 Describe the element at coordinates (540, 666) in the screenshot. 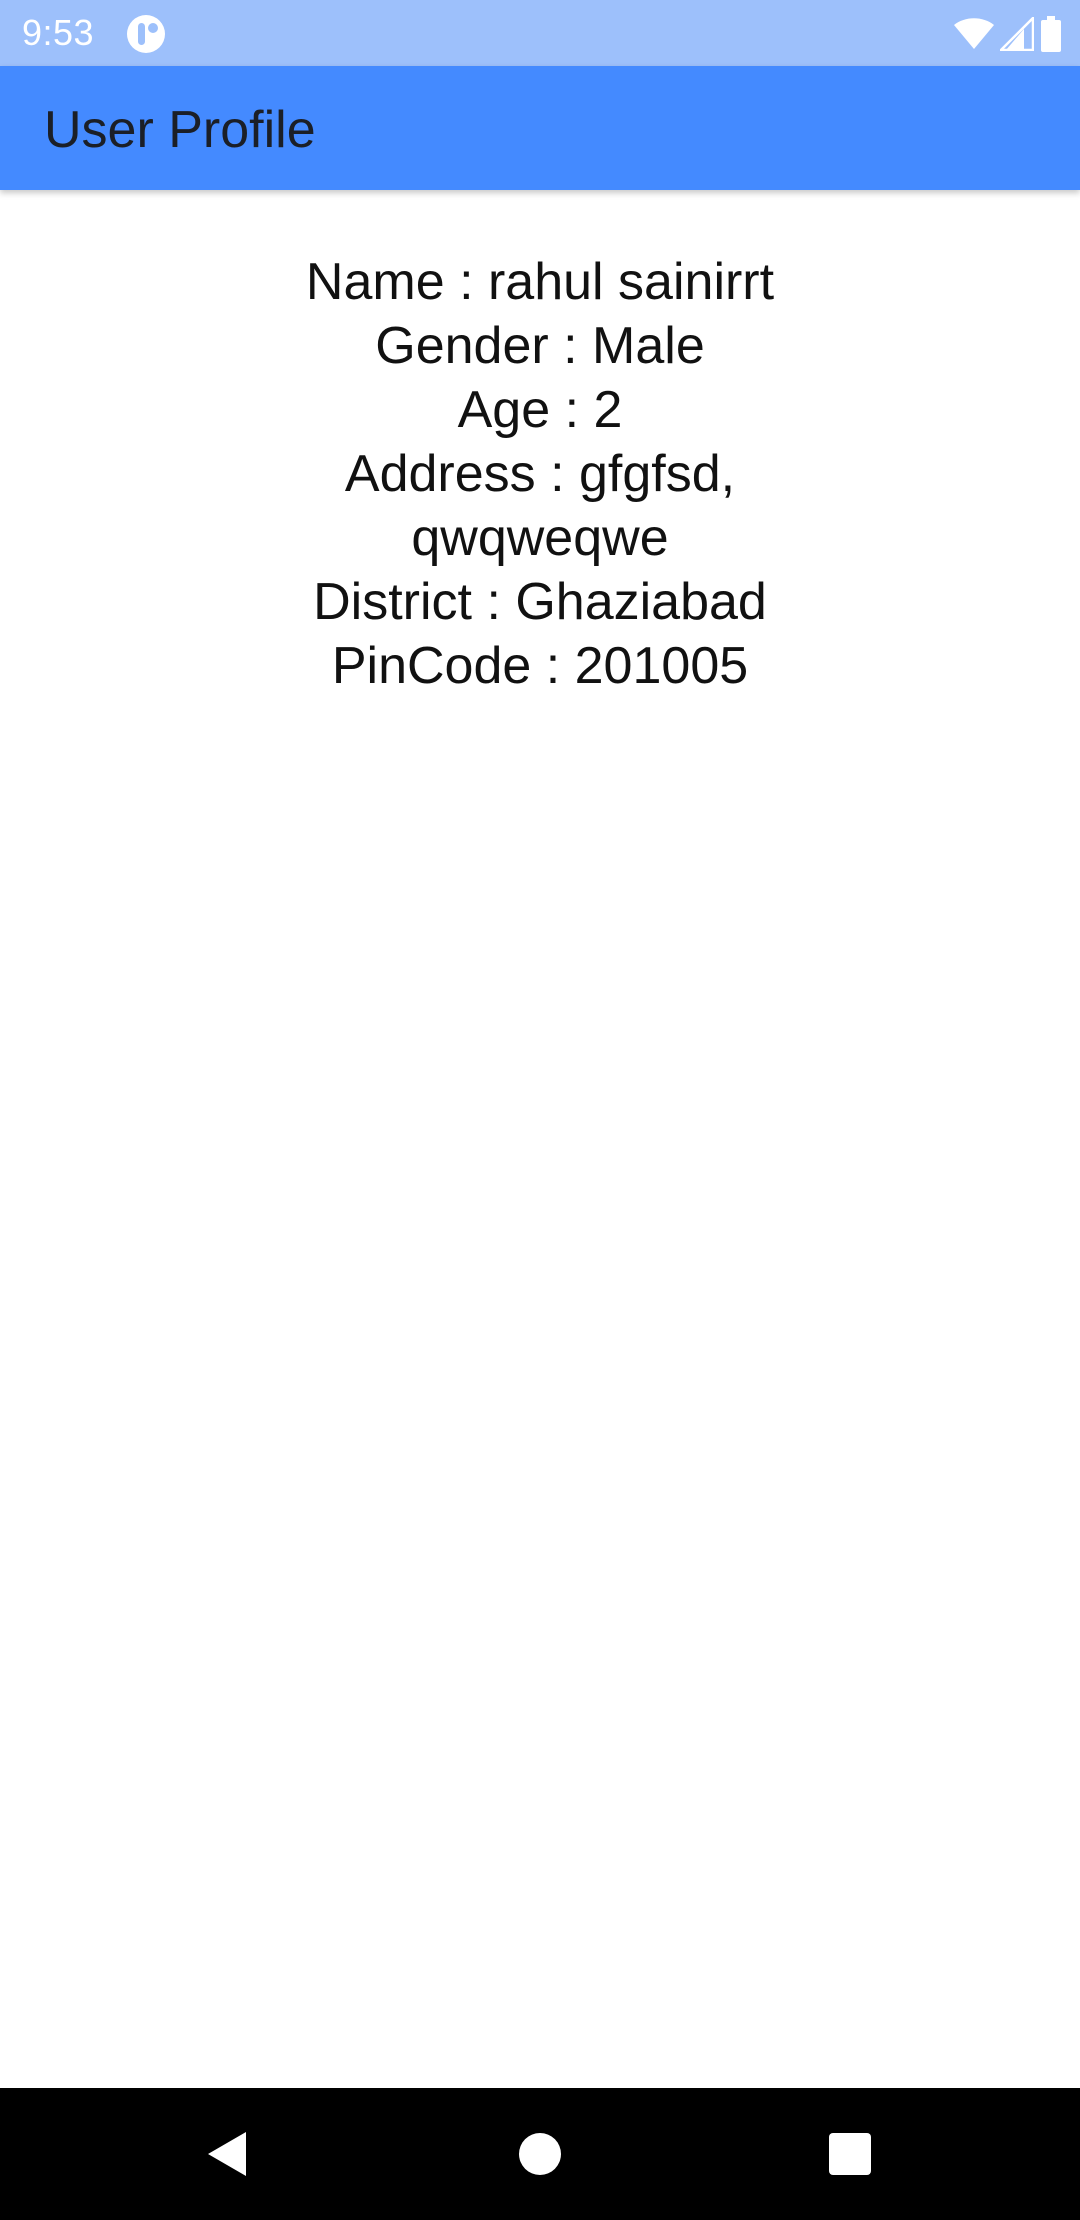

I see `profile-pincode: PinCode : 201005` at that location.